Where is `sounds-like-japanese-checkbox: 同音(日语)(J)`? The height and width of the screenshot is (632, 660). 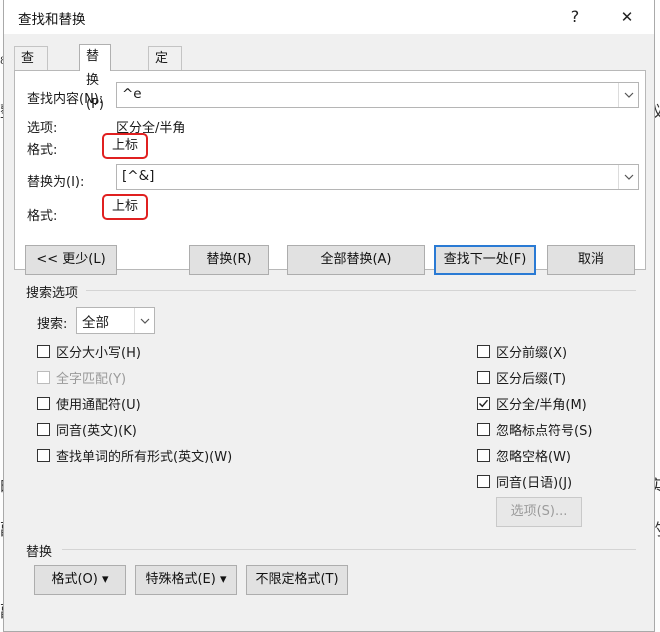
sounds-like-japanese-checkbox: 同音(日语)(J) is located at coordinates (525, 481).